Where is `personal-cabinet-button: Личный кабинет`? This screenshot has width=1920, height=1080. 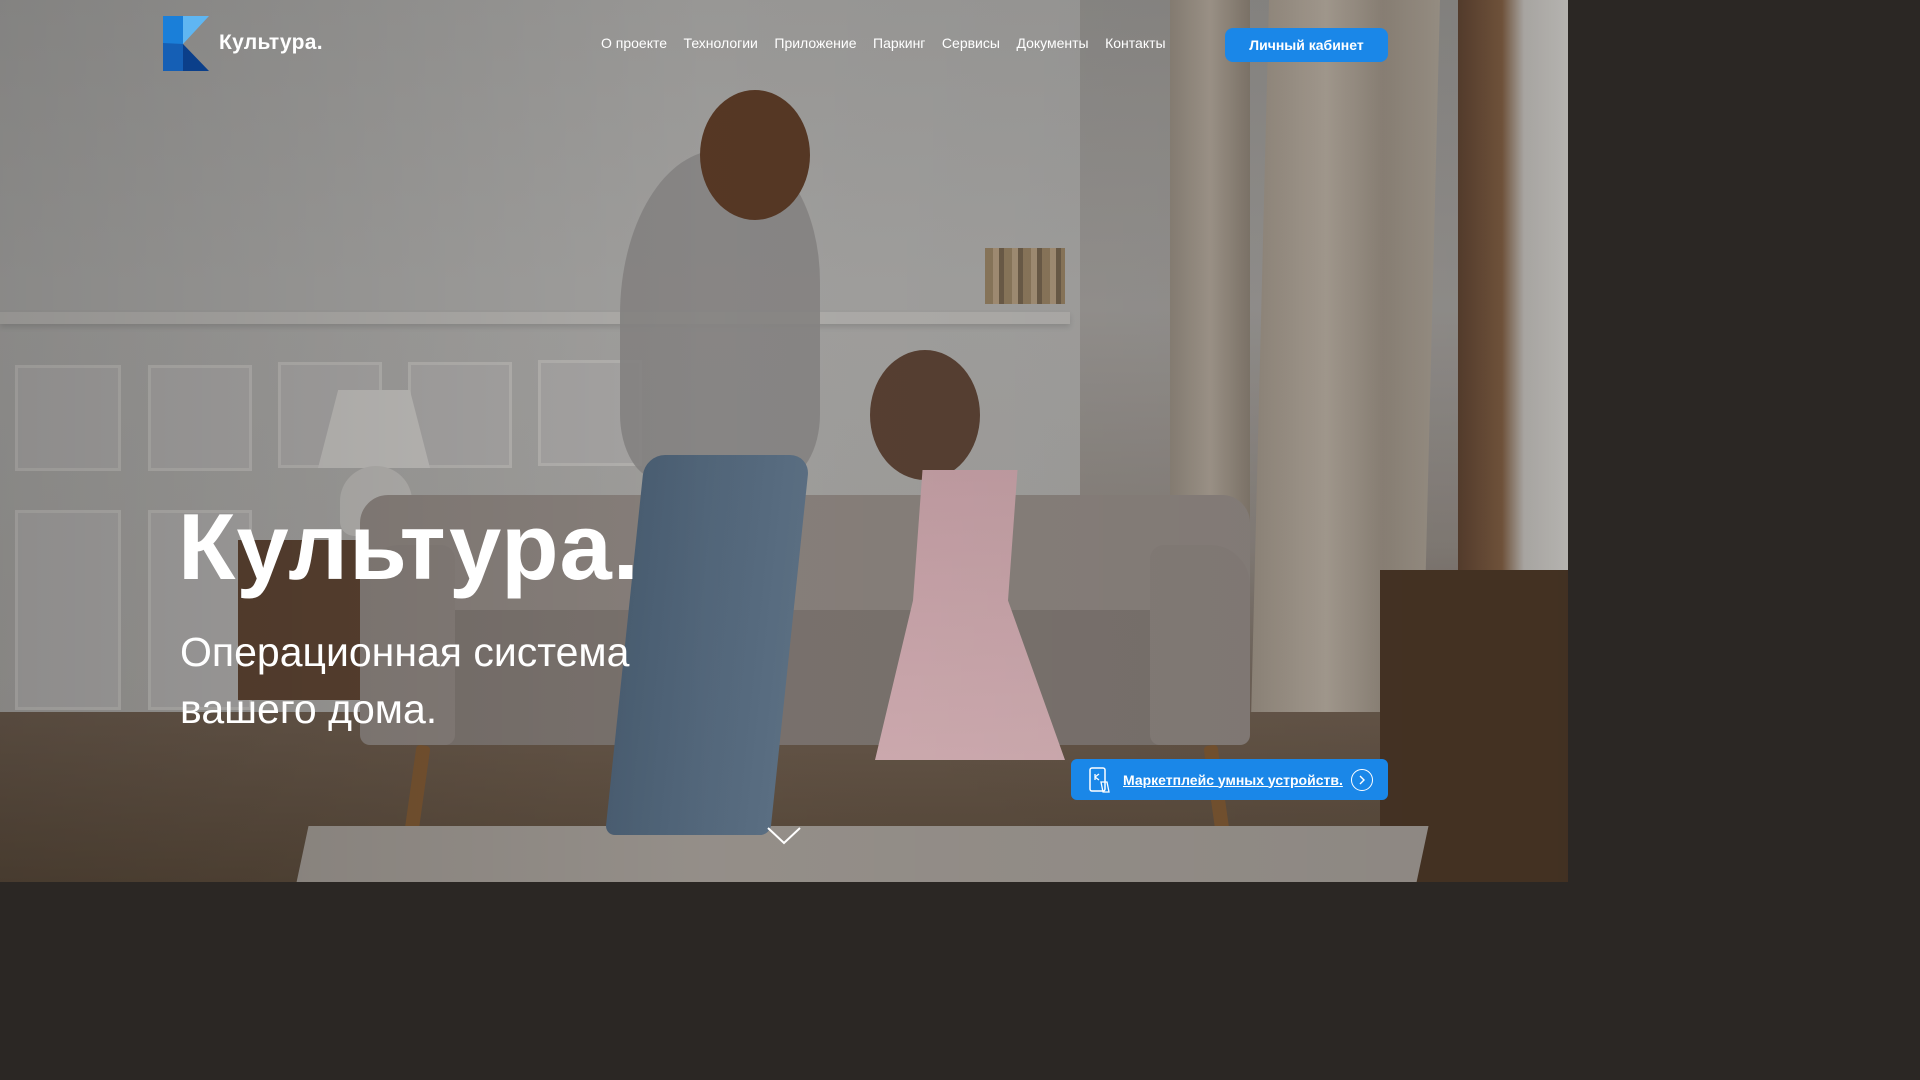
personal-cabinet-button: Личный кабинет is located at coordinates (1306, 45).